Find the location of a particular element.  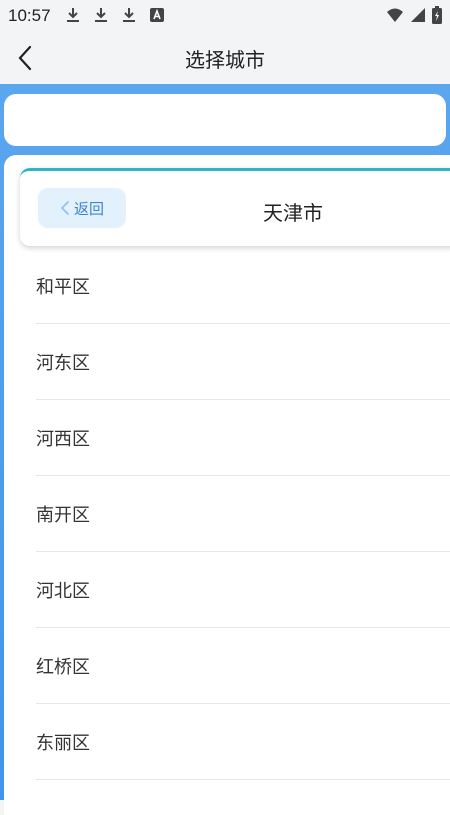

back-button-label: 返回 is located at coordinates (88, 208).